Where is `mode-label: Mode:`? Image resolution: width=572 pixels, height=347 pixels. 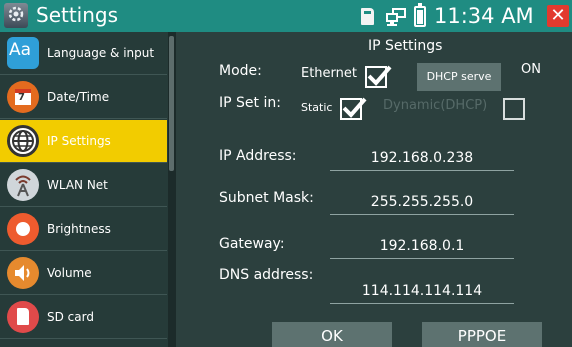
mode-label: Mode: is located at coordinates (240, 71).